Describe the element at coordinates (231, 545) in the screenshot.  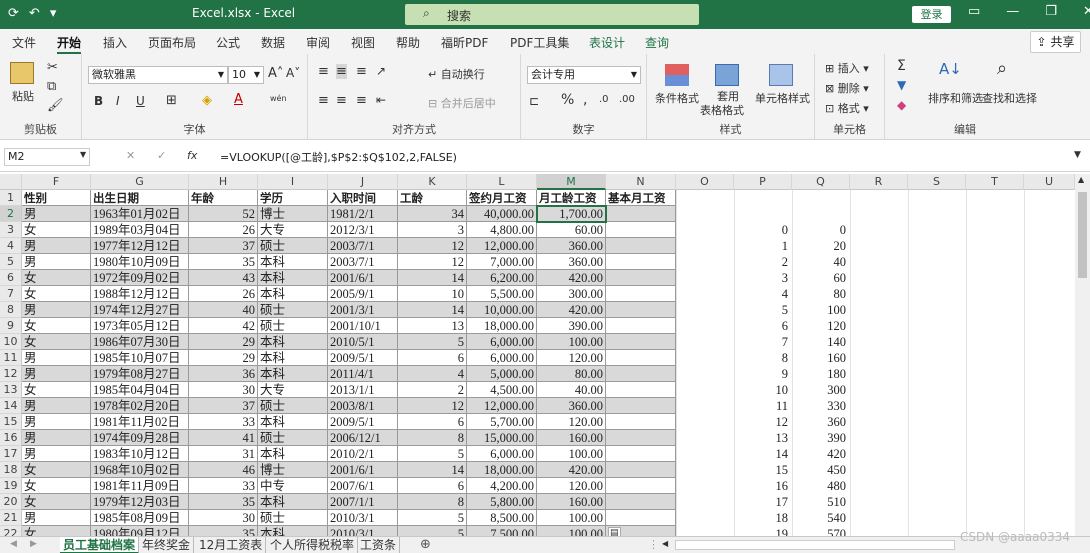
I see `sheet-tab-december-payroll: 12月工资表` at that location.